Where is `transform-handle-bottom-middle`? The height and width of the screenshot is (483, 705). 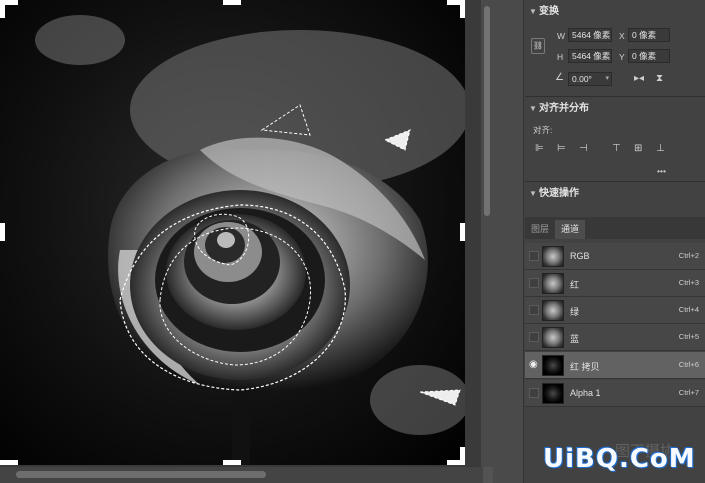
transform-handle-bottom-middle is located at coordinates (232, 462).